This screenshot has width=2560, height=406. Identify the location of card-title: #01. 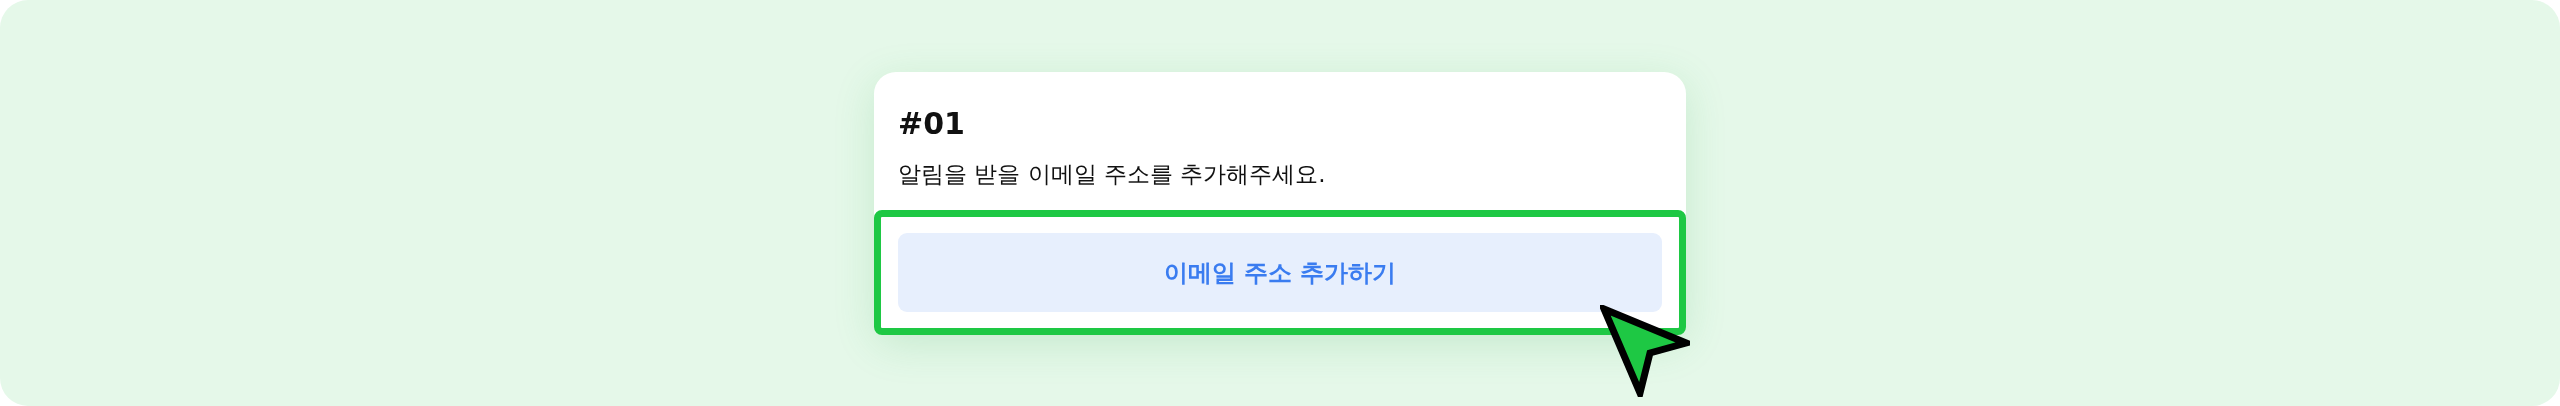
(931, 123).